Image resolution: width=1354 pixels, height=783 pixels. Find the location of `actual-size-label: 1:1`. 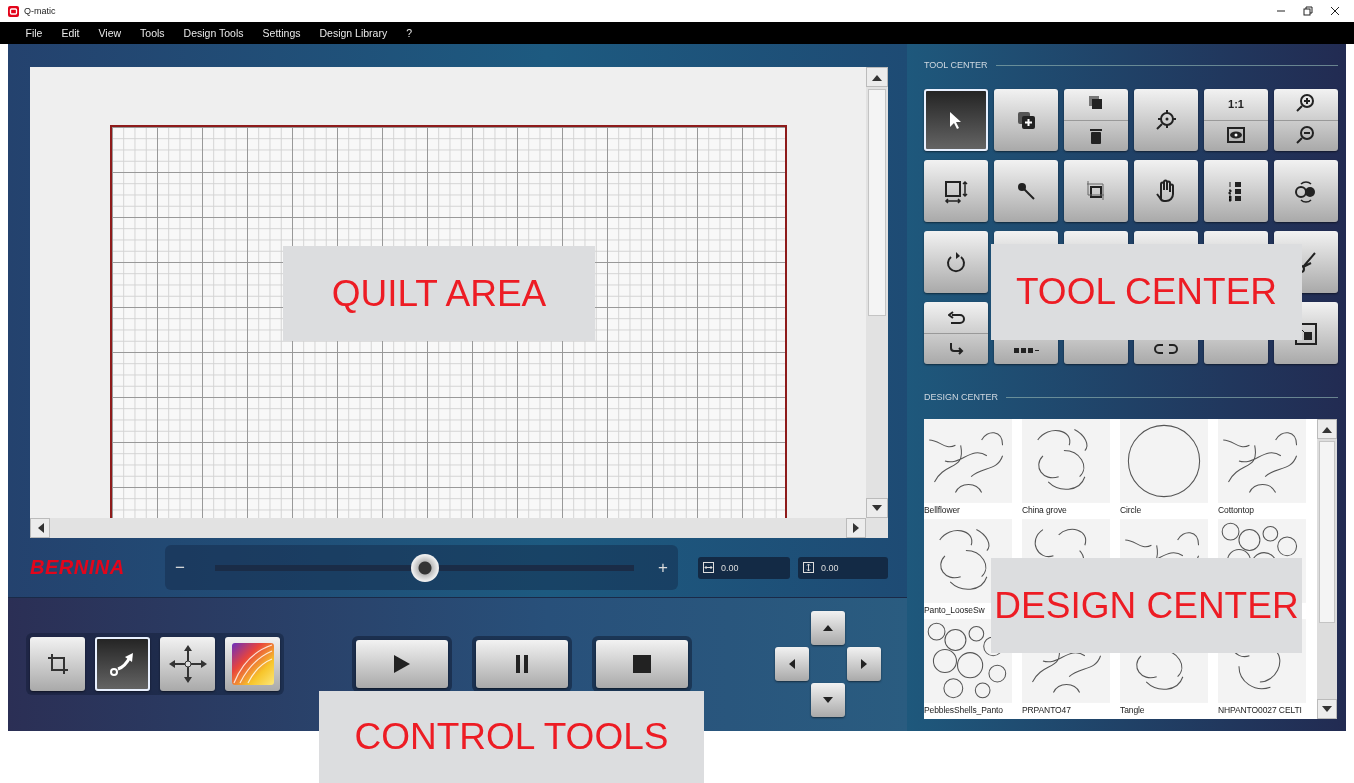

actual-size-label: 1:1 is located at coordinates (1236, 104).